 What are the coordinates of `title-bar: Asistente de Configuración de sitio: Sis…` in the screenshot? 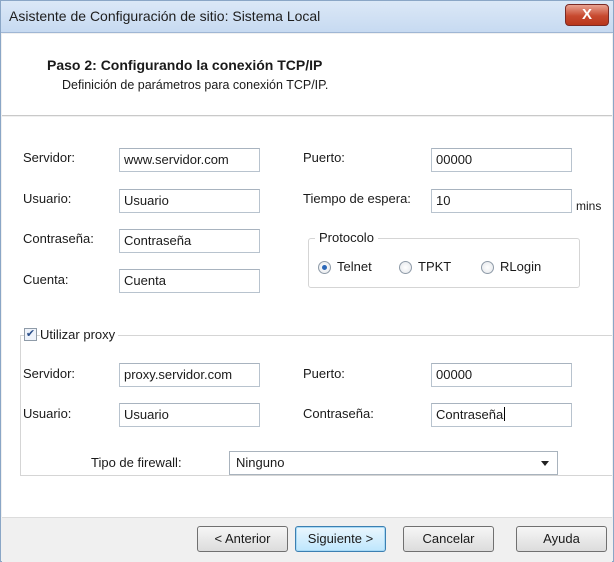 It's located at (307, 17).